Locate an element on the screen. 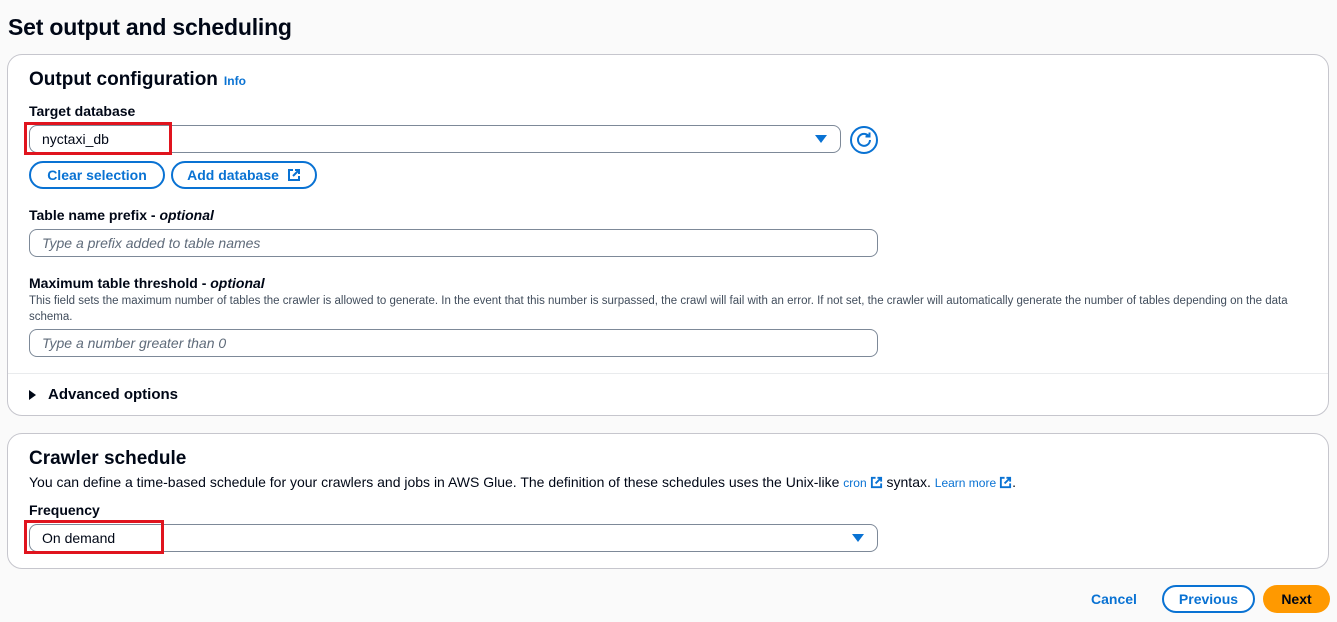  max-threshold-label: Maximum table threshold - optional is located at coordinates (147, 283).